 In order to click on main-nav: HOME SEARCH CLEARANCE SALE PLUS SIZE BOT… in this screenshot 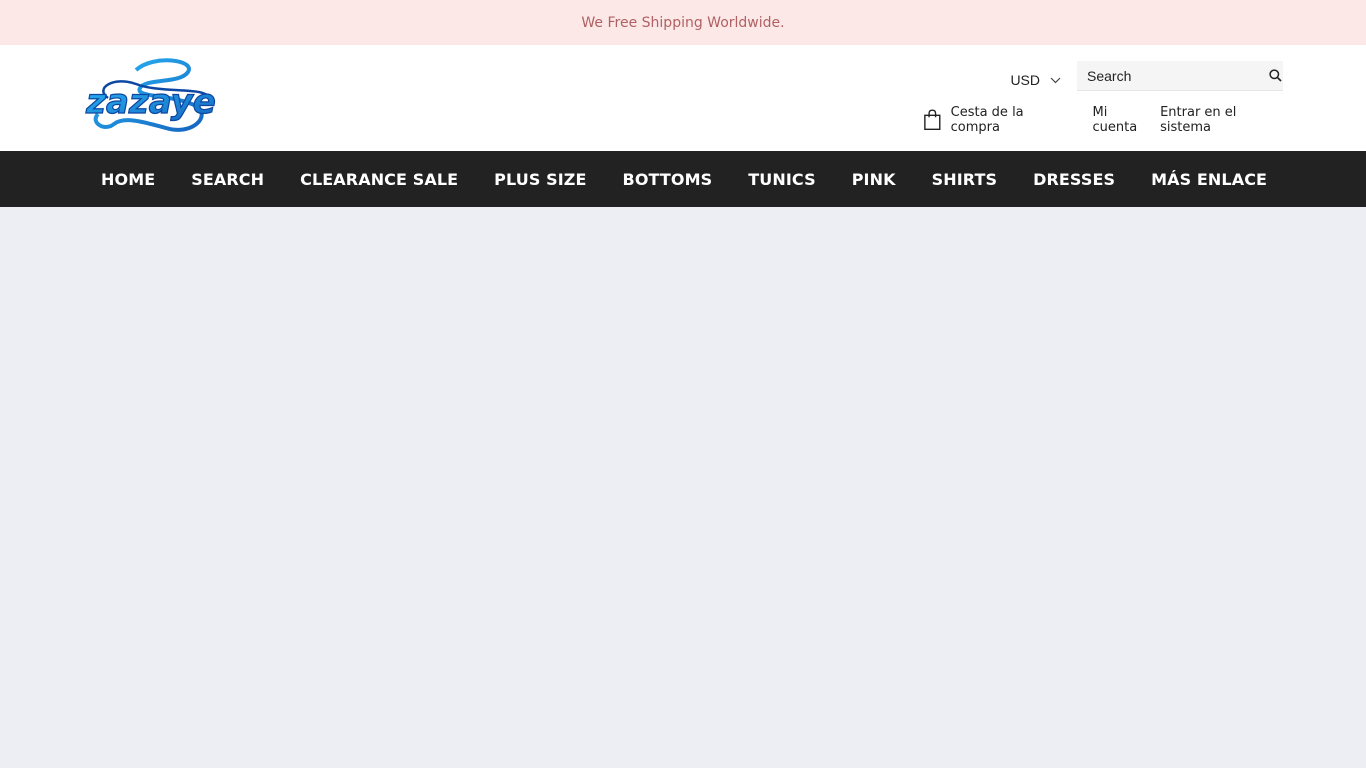, I will do `click(683, 179)`.